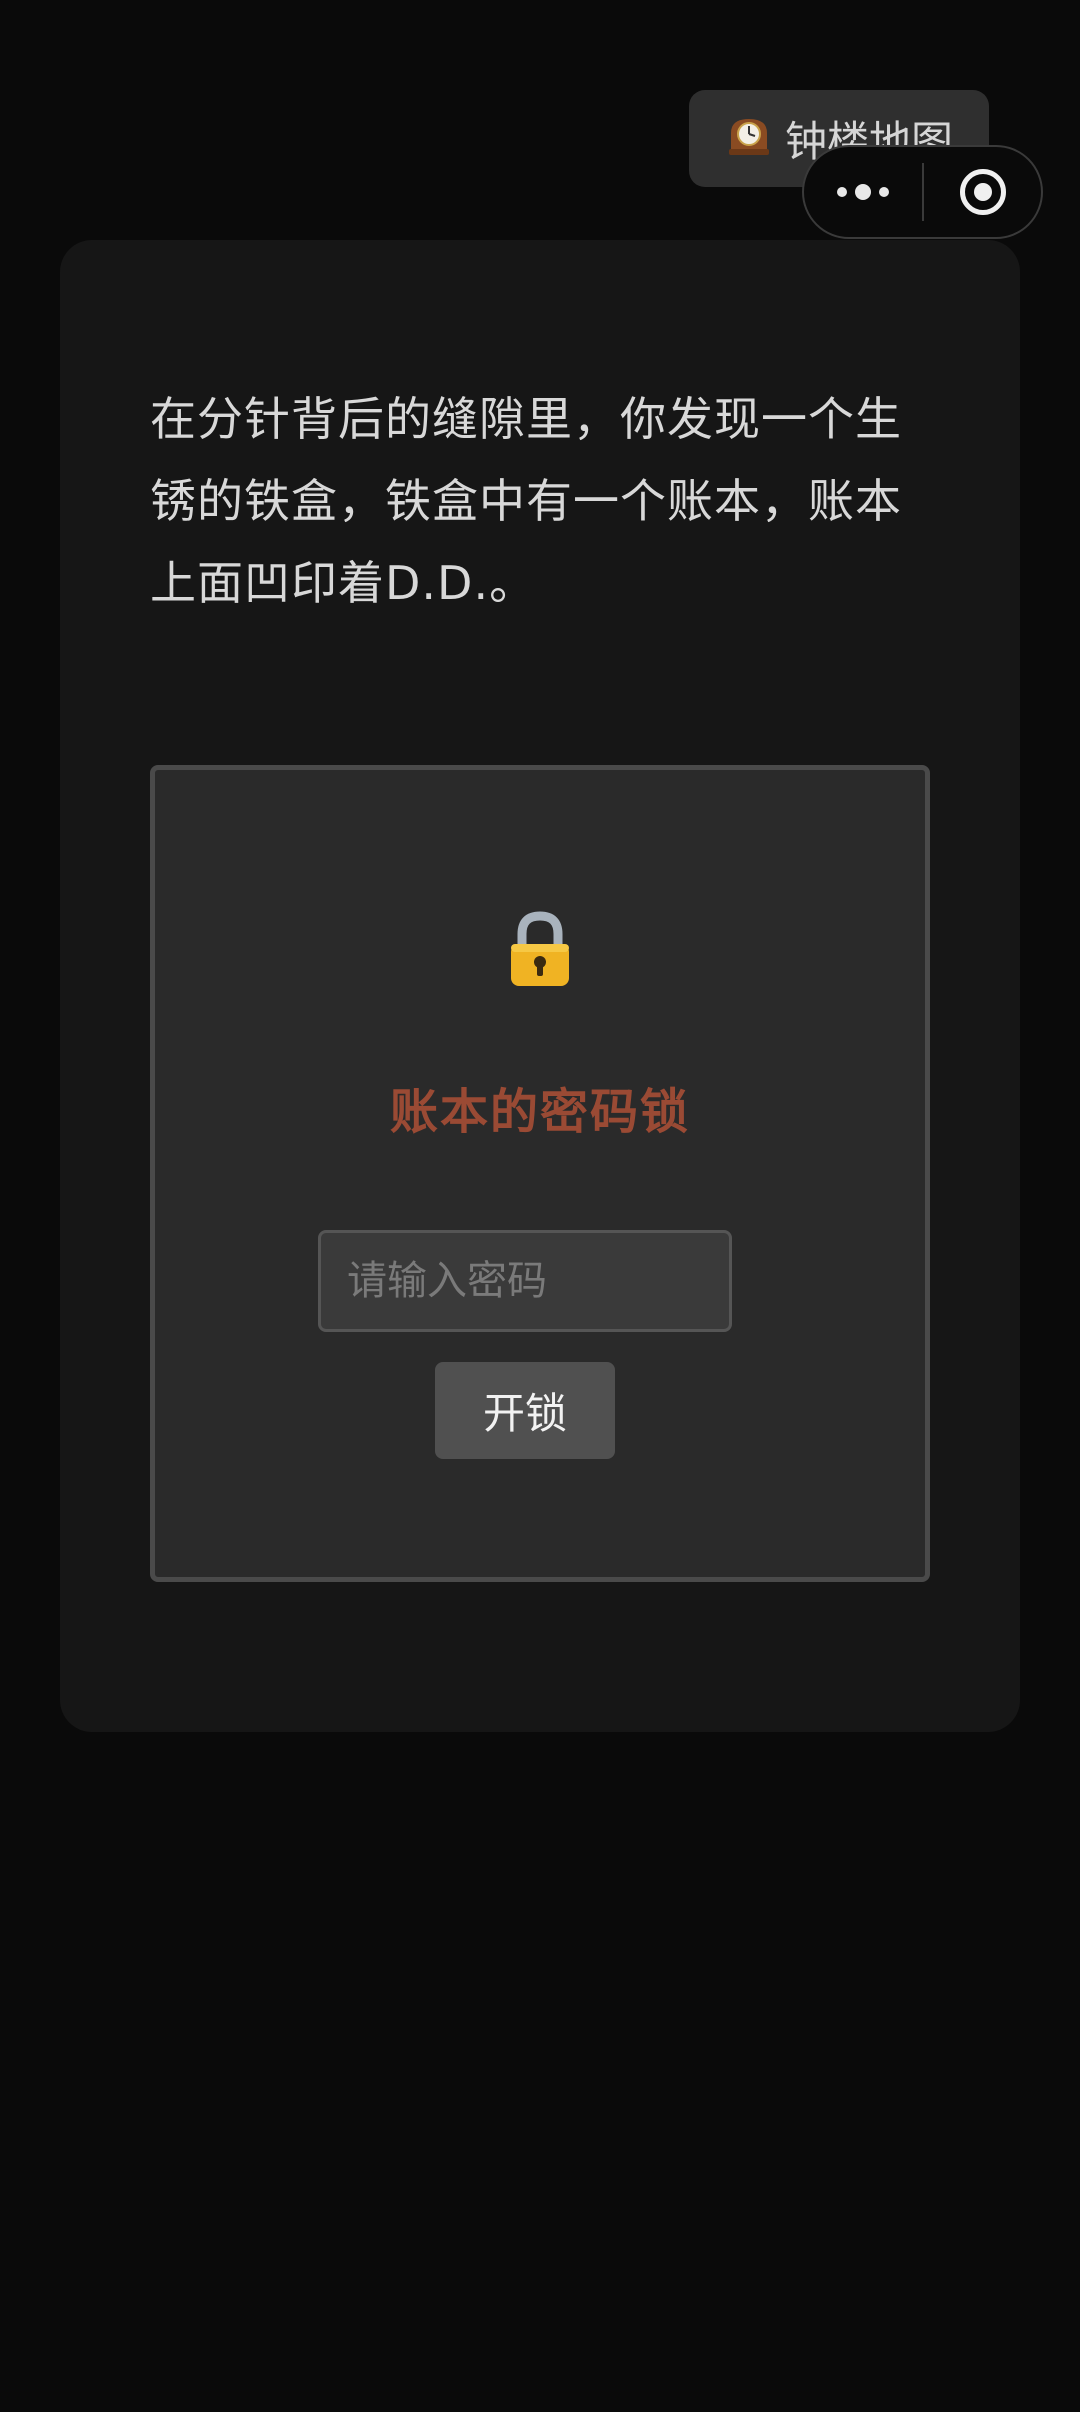  I want to click on target-circle-icon, so click(982, 192).